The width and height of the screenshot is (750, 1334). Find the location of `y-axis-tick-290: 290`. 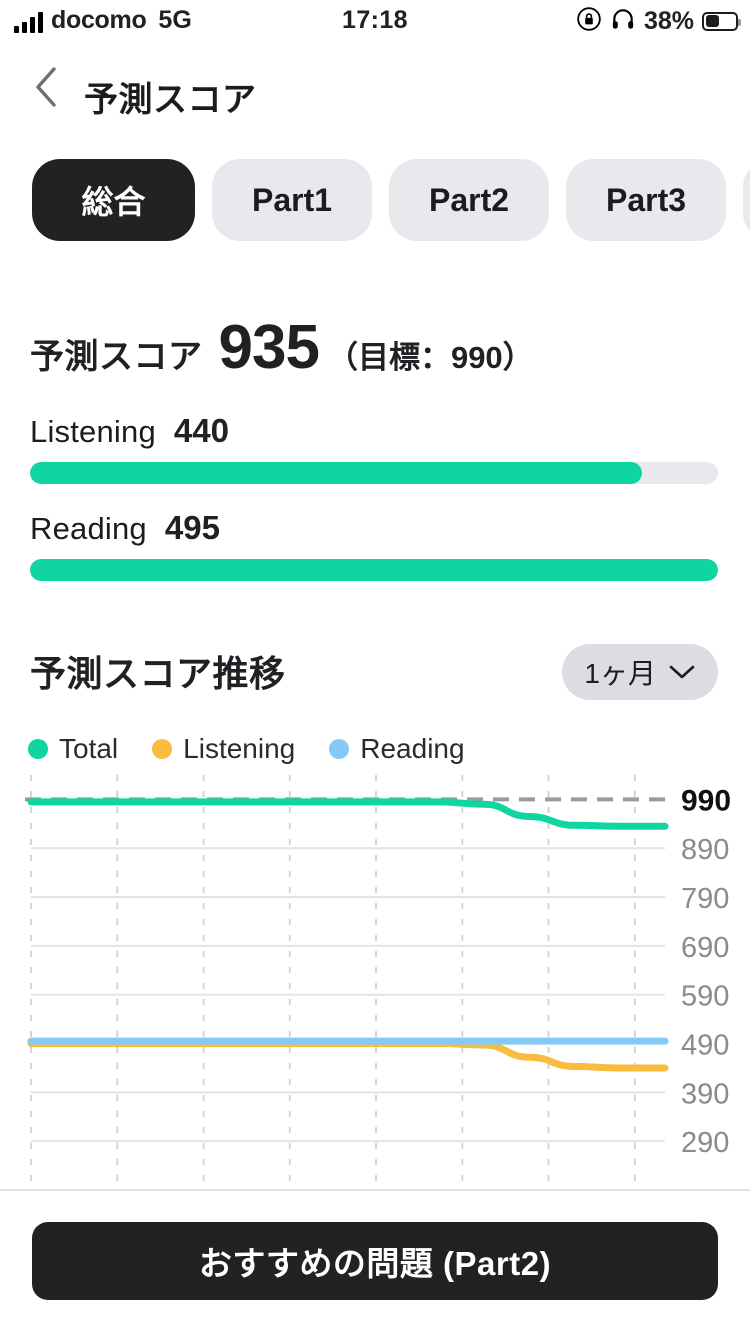

y-axis-tick-290: 290 is located at coordinates (705, 1143).